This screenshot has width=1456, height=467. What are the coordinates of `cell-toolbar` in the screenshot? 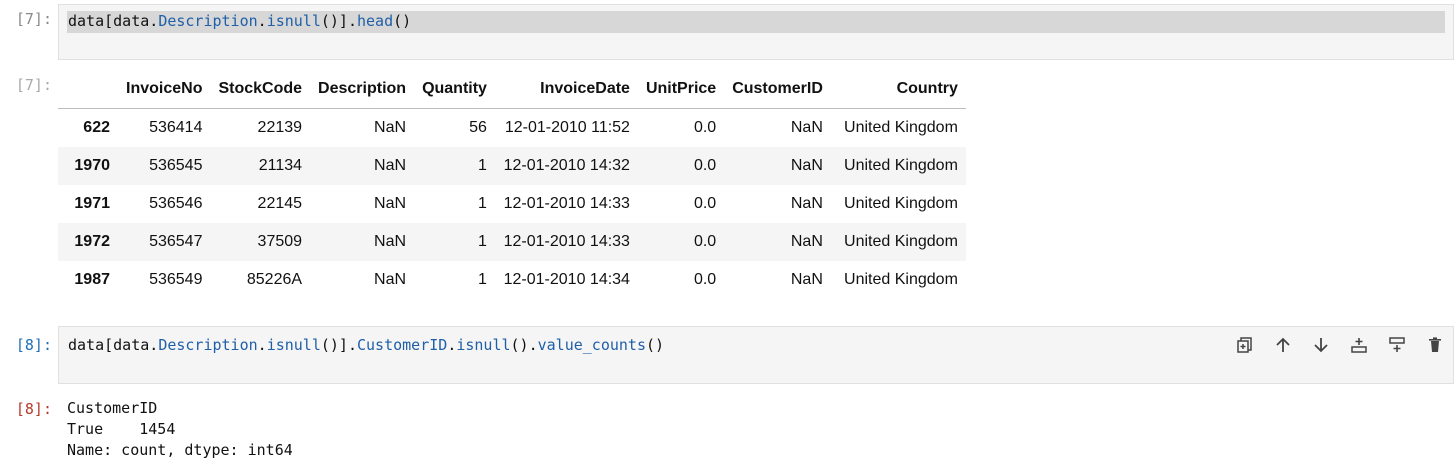 It's located at (1340, 345).